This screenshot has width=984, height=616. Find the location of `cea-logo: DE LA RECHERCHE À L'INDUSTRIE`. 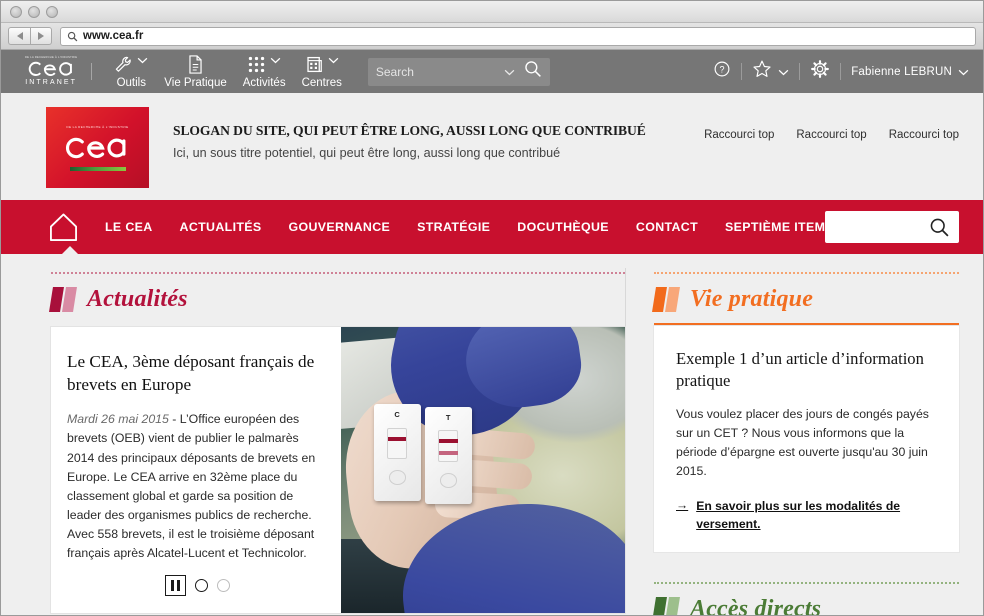

cea-logo: DE LA RECHERCHE À L'INDUSTRIE is located at coordinates (97, 147).